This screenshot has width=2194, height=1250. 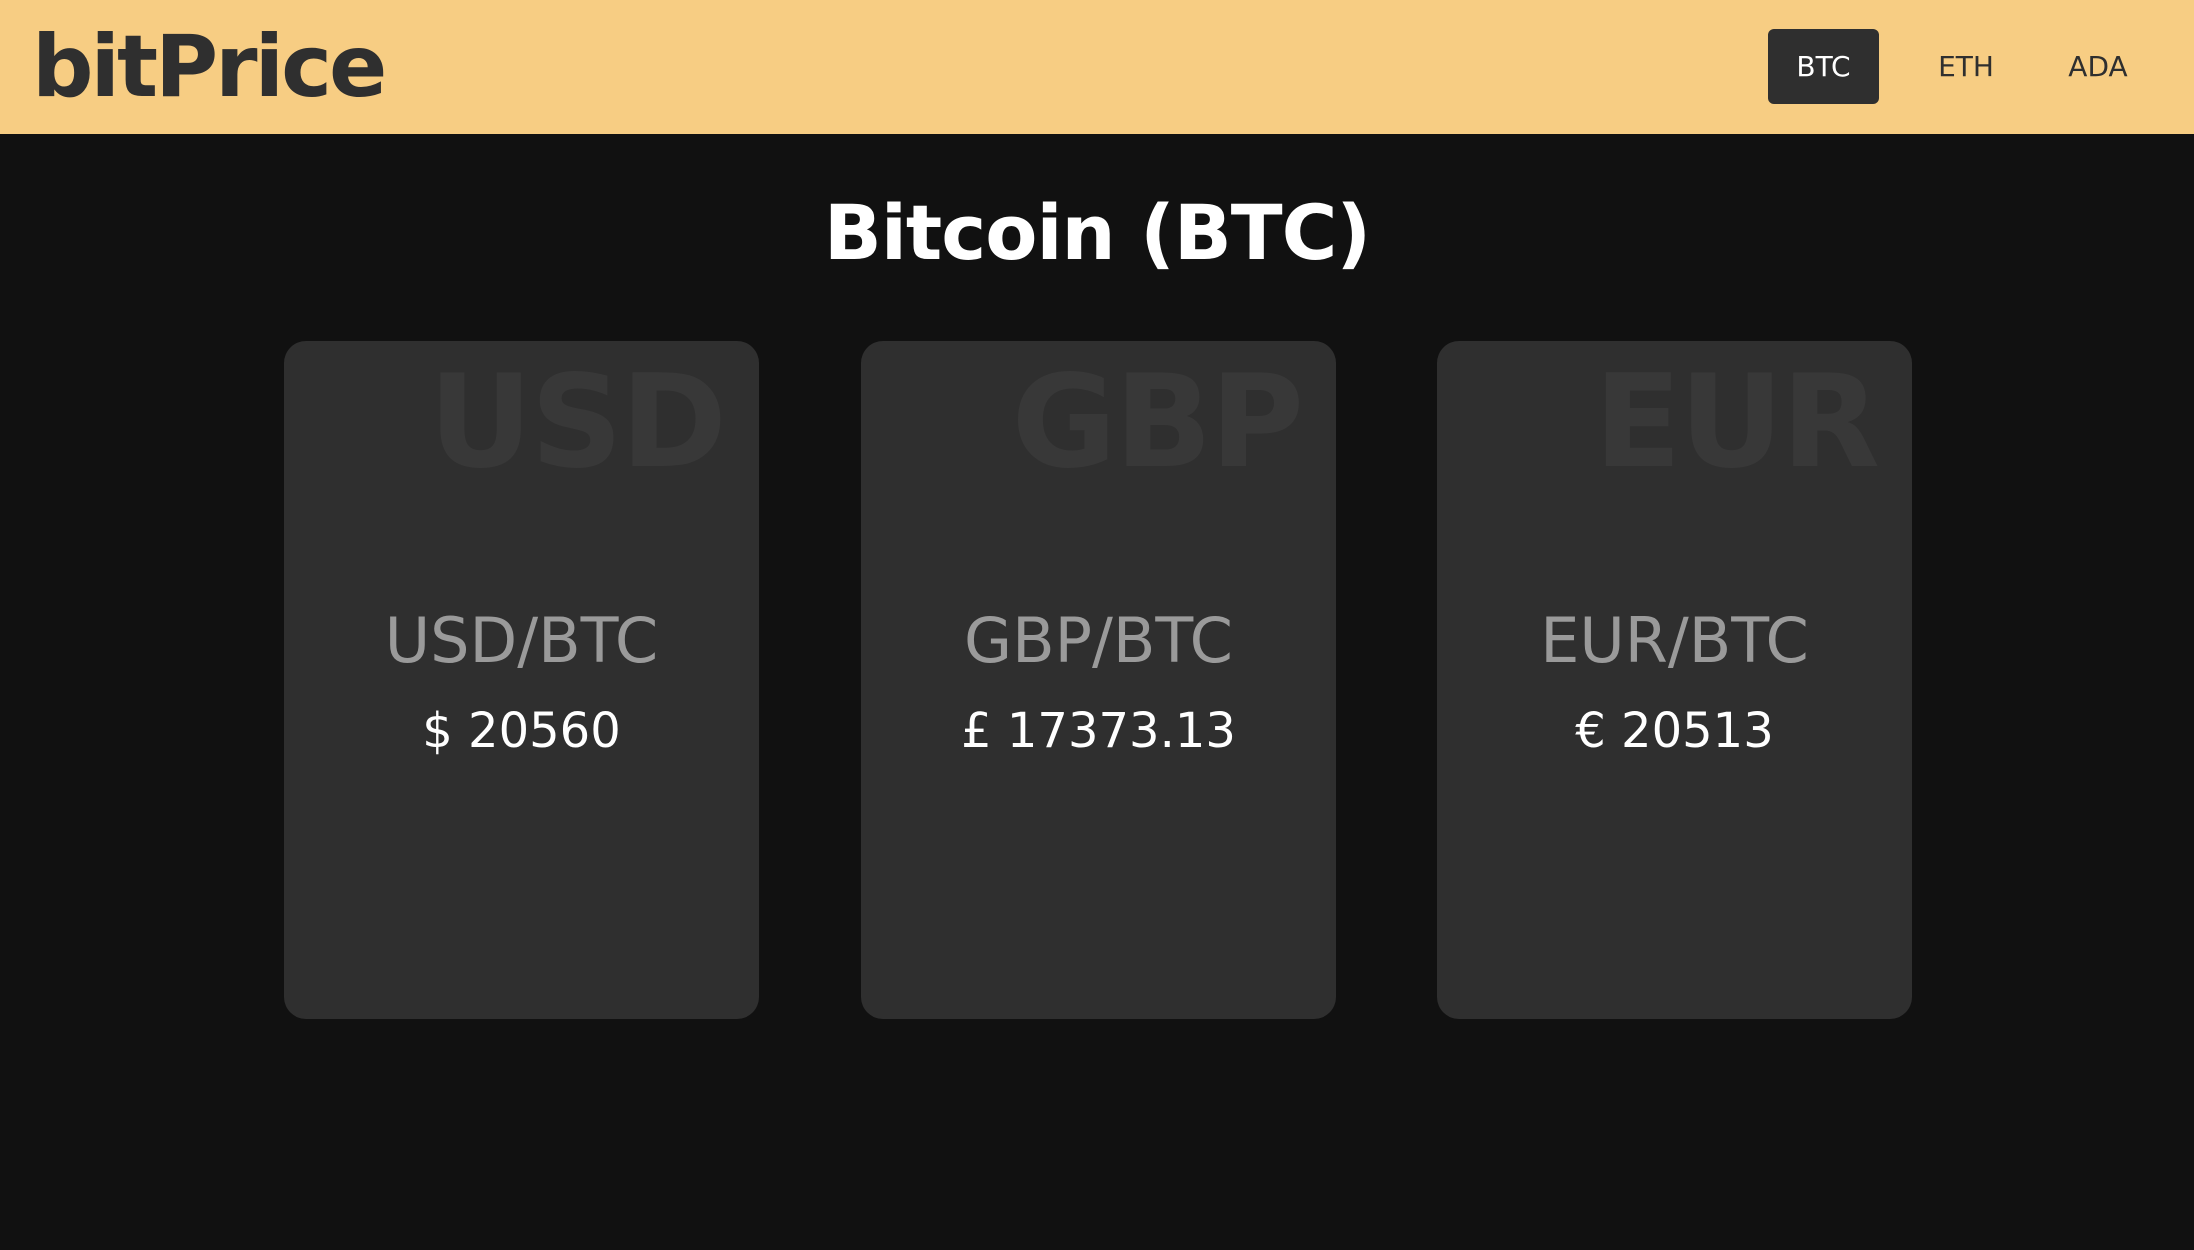 What do you see at coordinates (1674, 731) in the screenshot?
I see `card-price-value: € 20513` at bounding box center [1674, 731].